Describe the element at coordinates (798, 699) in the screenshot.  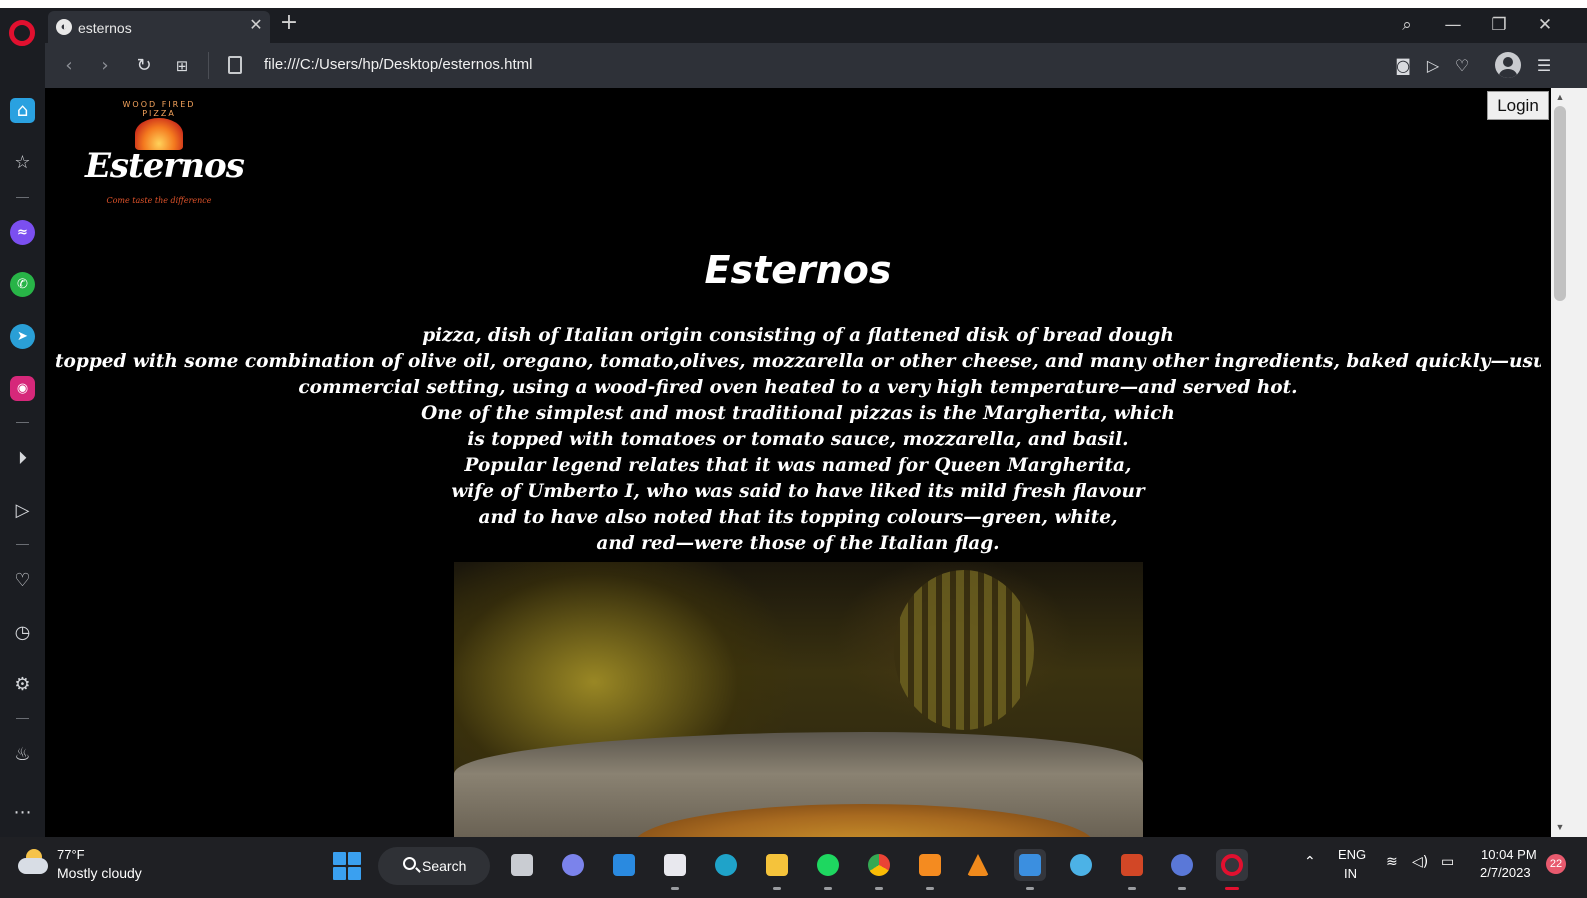
I see `pizza-oven-photo` at that location.